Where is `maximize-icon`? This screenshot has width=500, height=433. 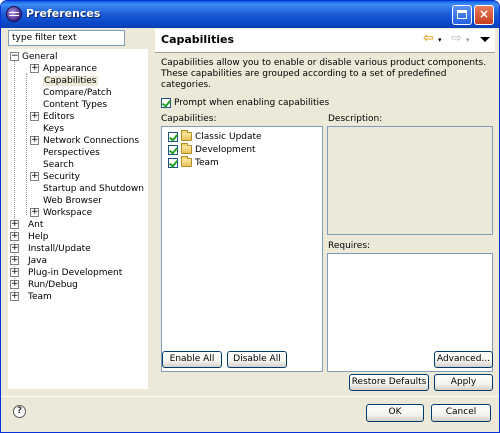 maximize-icon is located at coordinates (462, 14).